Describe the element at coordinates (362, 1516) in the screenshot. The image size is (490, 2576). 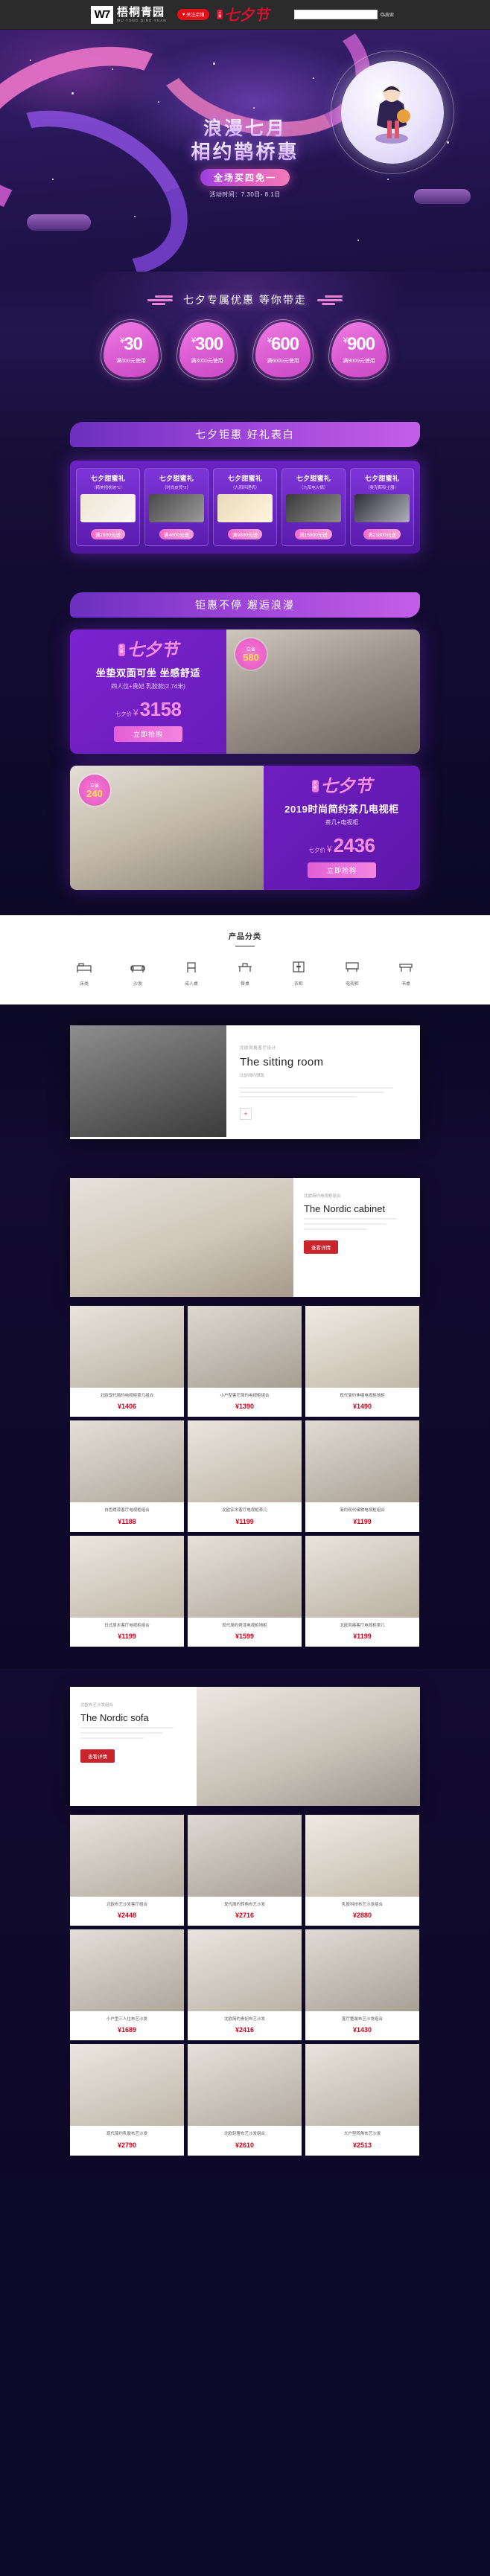
I see `product-meta: 简约现代储物电视柜组合 ¥1199` at that location.